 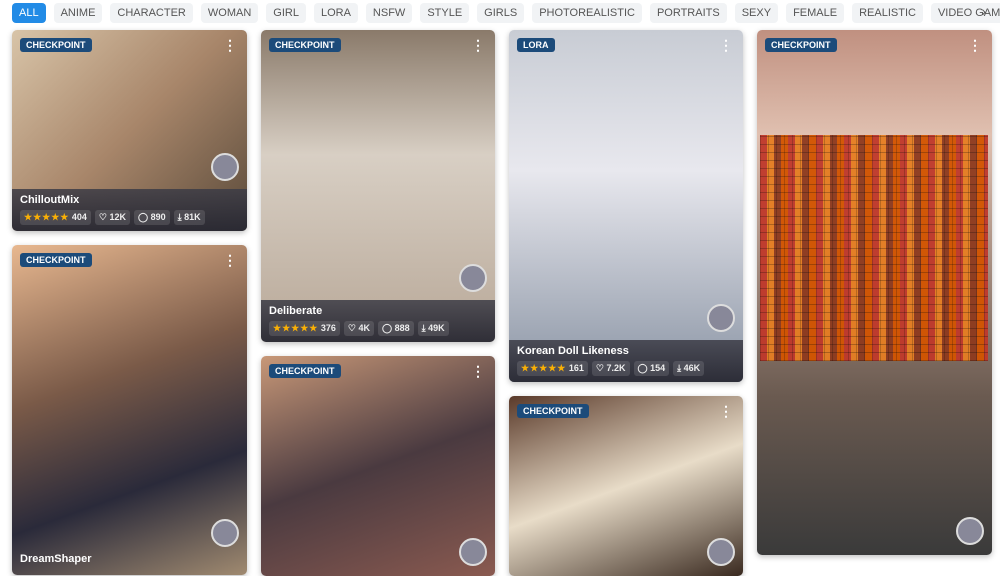 What do you see at coordinates (286, 13) in the screenshot?
I see `tag-girl: GIRL` at bounding box center [286, 13].